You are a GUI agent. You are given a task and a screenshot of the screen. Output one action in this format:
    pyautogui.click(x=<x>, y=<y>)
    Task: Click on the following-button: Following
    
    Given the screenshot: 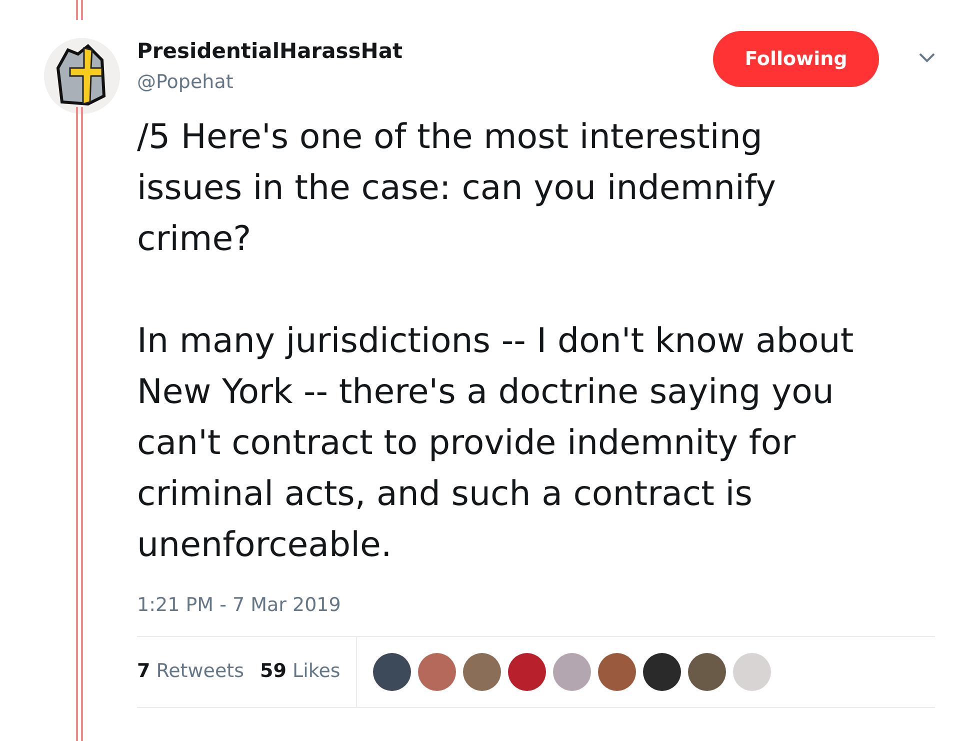 What is the action you would take?
    pyautogui.click(x=796, y=59)
    